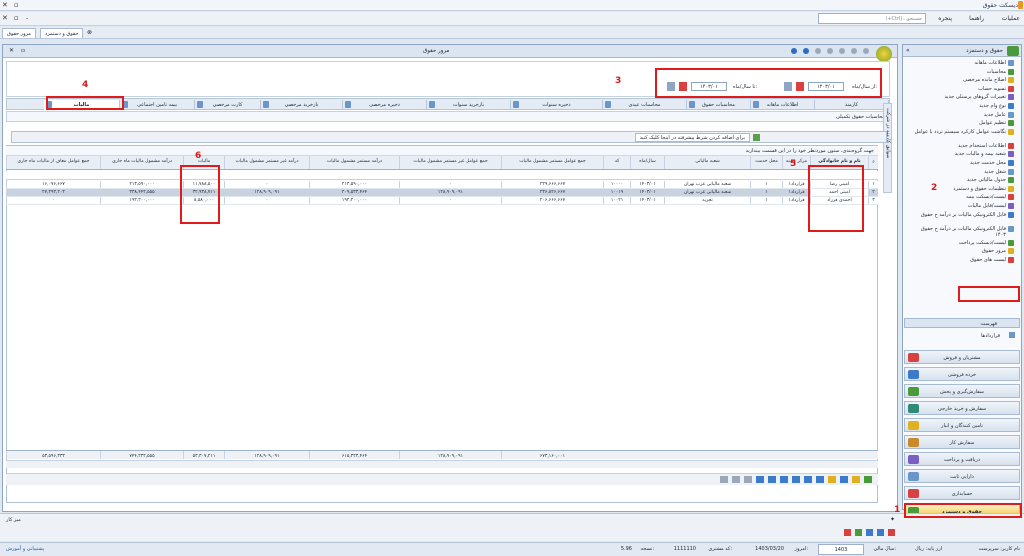 The height and width of the screenshot is (556, 1024). What do you see at coordinates (958, 251) in the screenshot?
I see `sidebar-item: مرور حقوق` at bounding box center [958, 251].